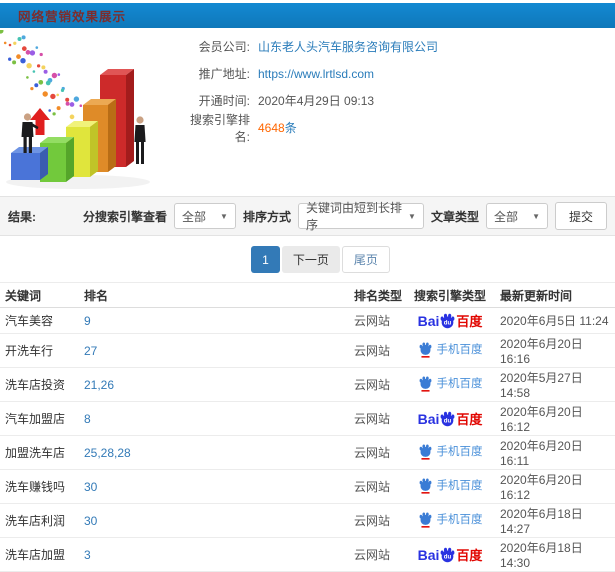  I want to click on marketing-illustration, so click(89, 112).